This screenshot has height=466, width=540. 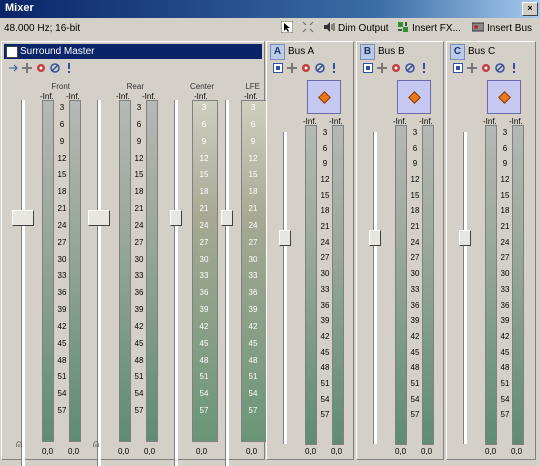 What do you see at coordinates (375, 238) in the screenshot?
I see `bus-b-fader-thumb` at bounding box center [375, 238].